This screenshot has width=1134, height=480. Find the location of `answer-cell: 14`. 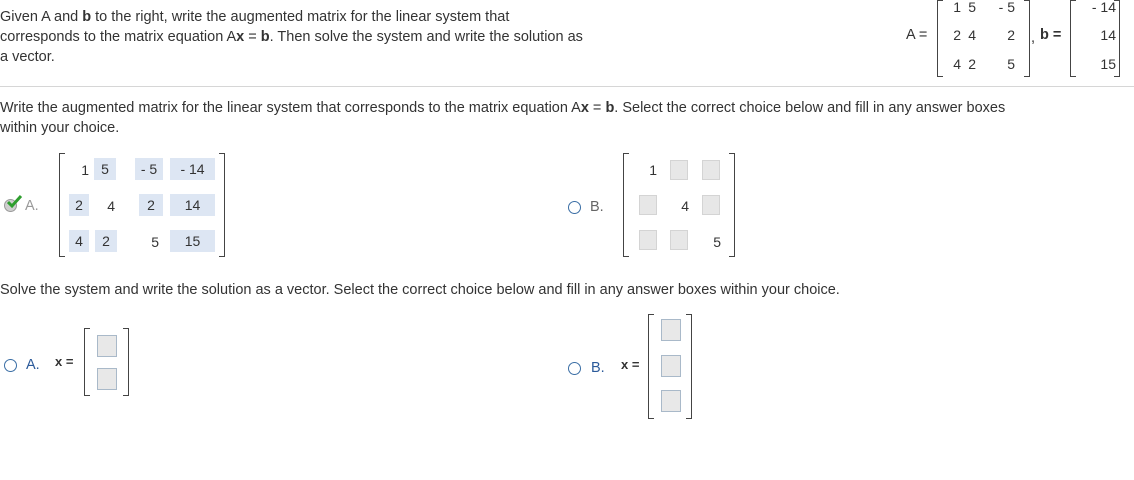

answer-cell: 14 is located at coordinates (192, 205).